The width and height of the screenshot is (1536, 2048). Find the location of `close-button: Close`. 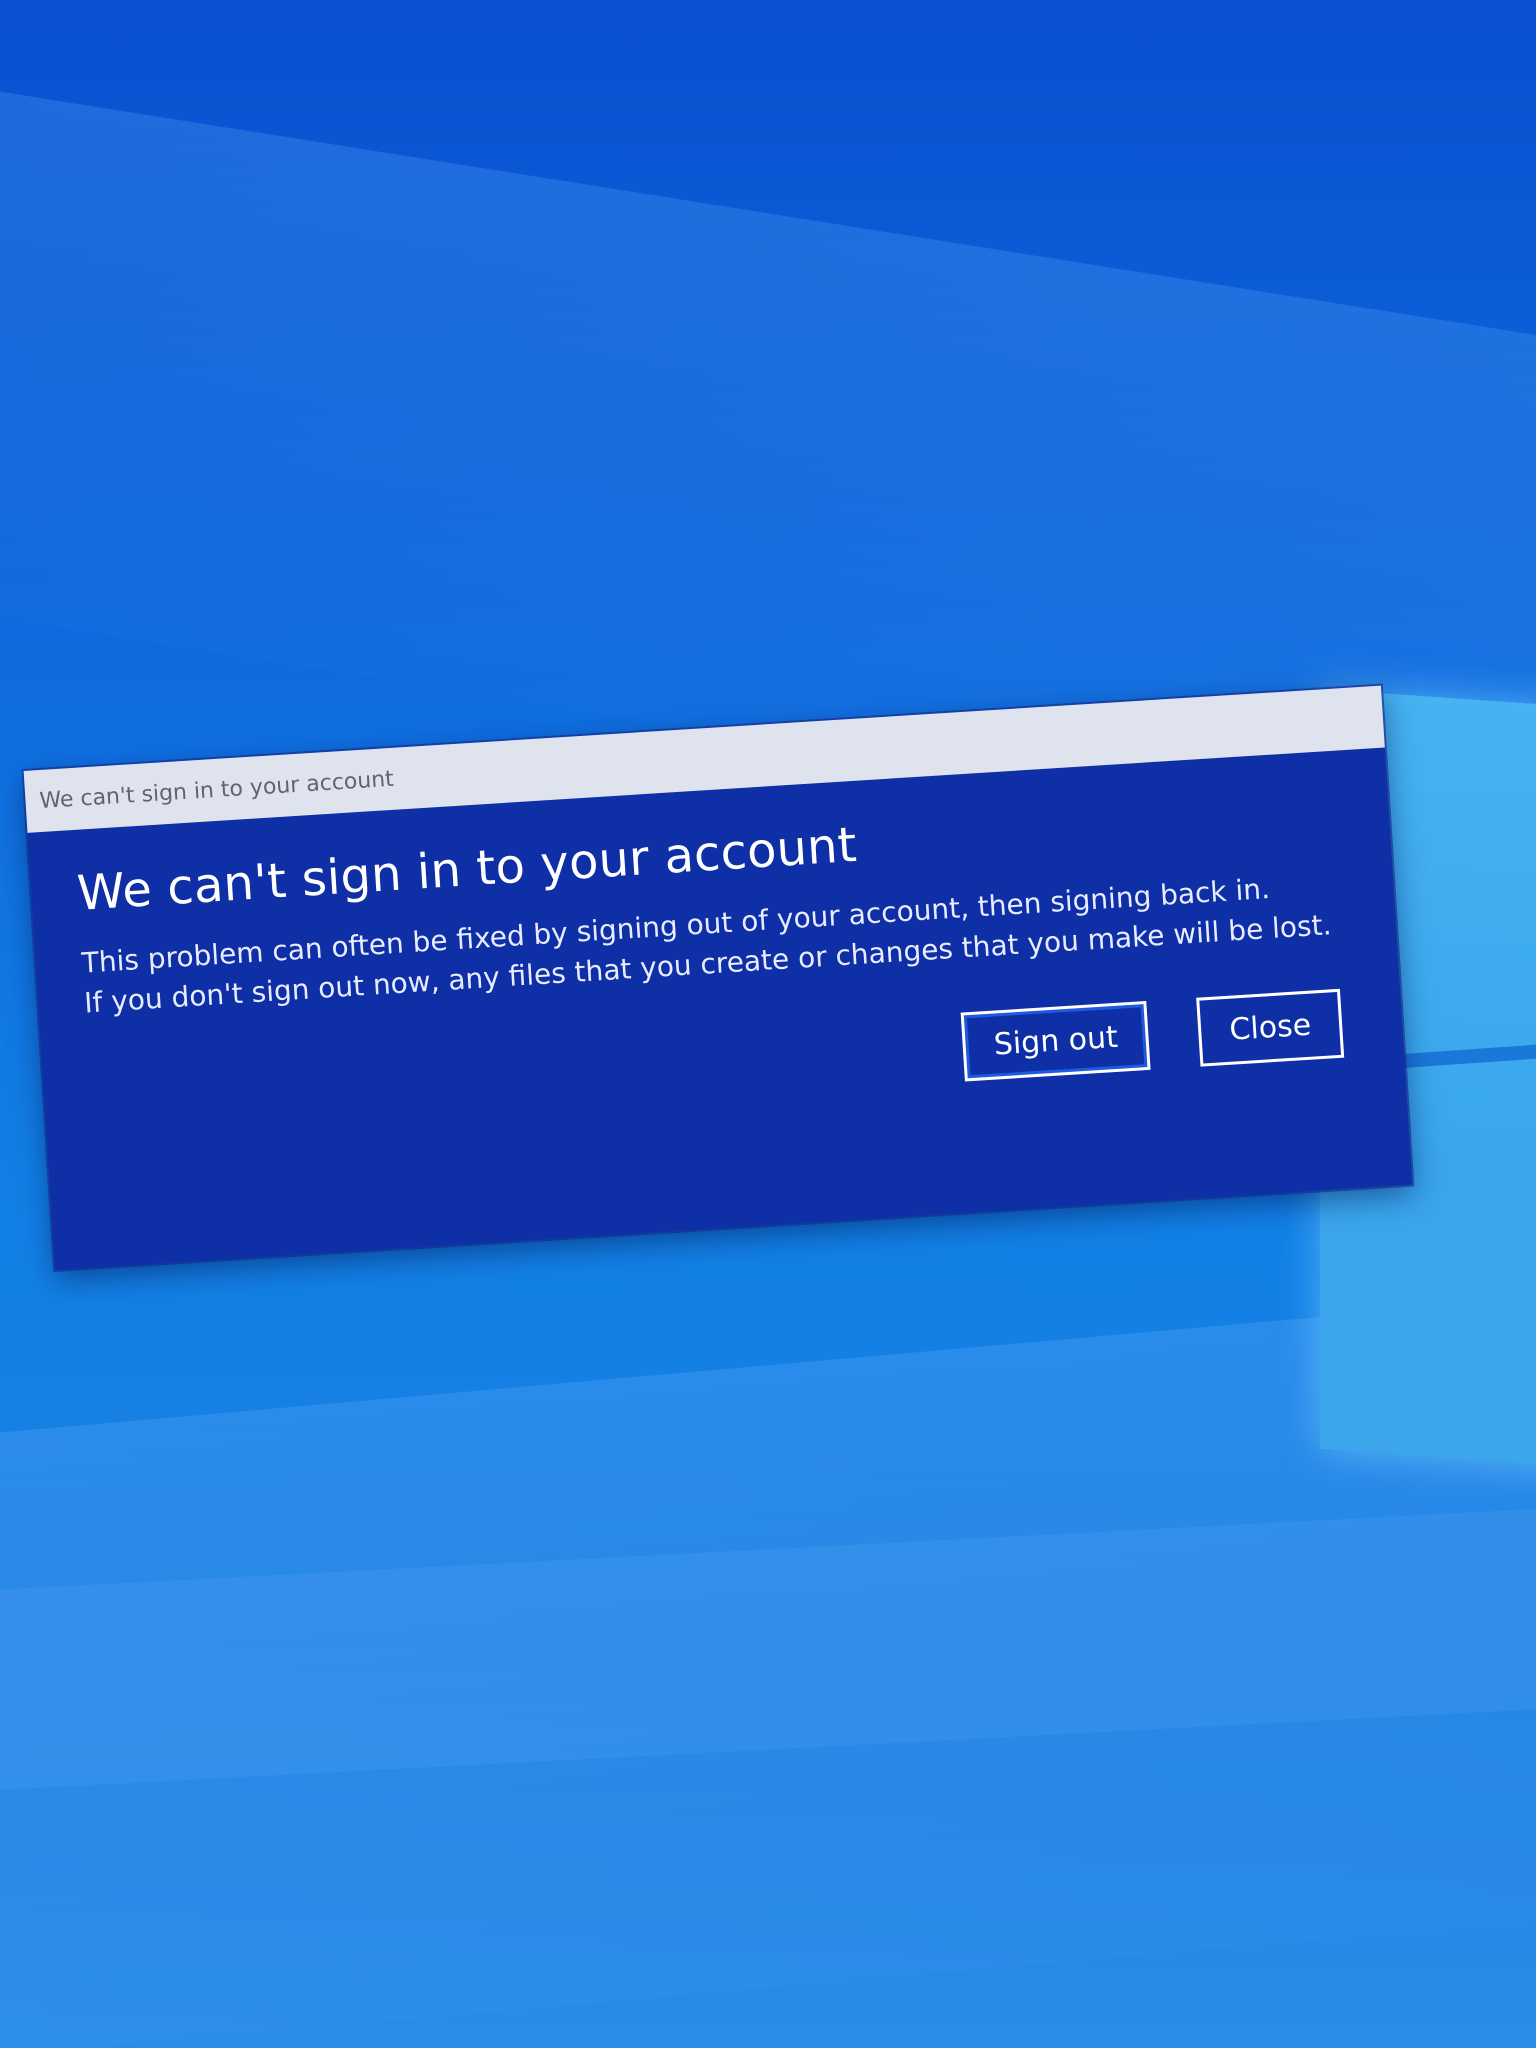

close-button: Close is located at coordinates (1270, 1027).